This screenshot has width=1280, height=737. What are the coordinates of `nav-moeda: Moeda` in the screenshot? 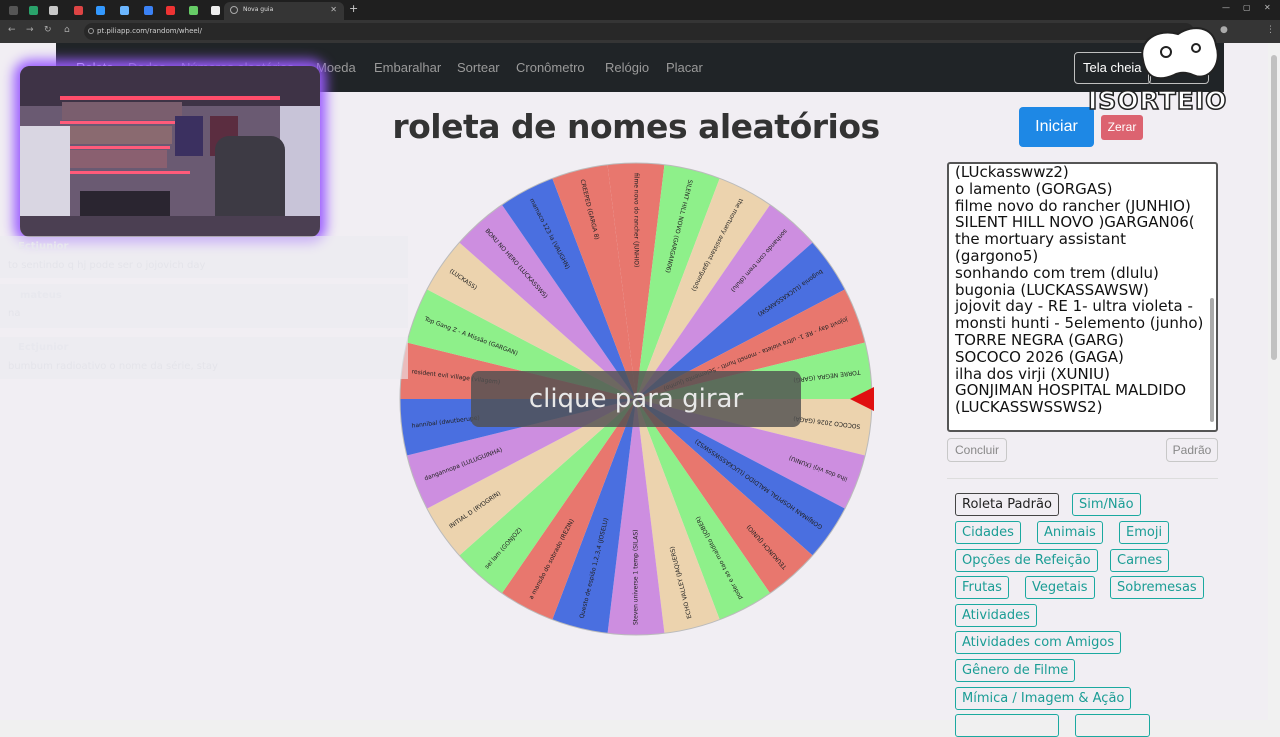 It's located at (336, 67).